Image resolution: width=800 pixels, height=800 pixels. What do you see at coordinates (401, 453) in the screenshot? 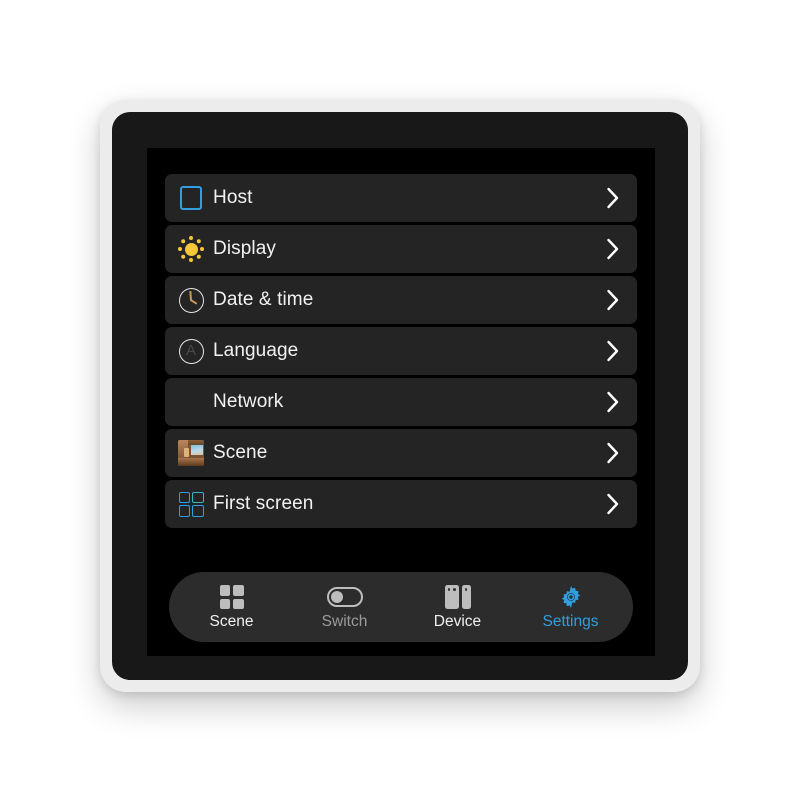
I see `settings-row-scene: Scene` at bounding box center [401, 453].